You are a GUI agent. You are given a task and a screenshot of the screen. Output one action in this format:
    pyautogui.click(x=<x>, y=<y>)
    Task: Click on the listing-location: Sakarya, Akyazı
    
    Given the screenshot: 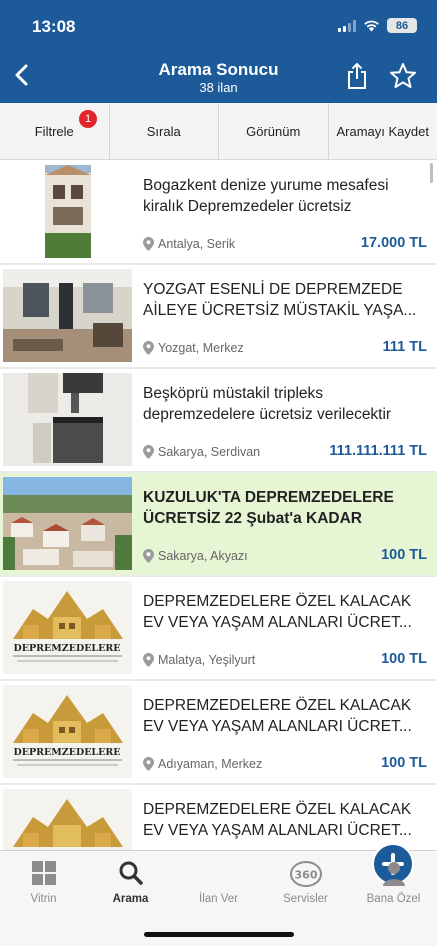 What is the action you would take?
    pyautogui.click(x=195, y=556)
    